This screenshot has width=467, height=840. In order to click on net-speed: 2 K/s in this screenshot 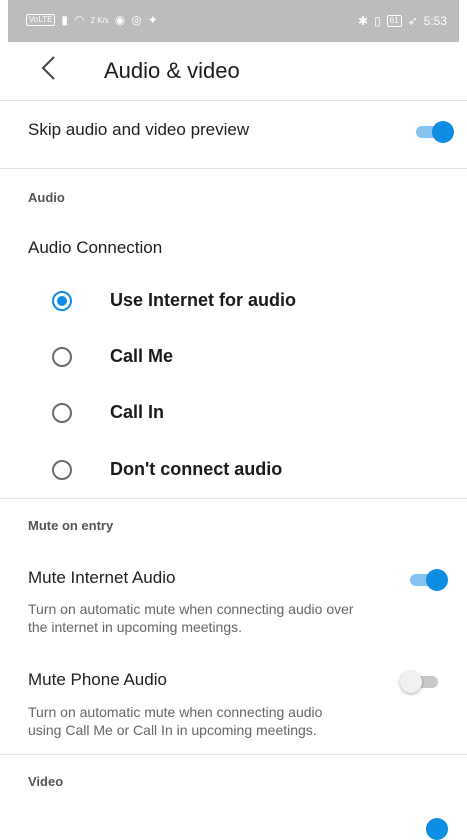, I will do `click(99, 20)`.